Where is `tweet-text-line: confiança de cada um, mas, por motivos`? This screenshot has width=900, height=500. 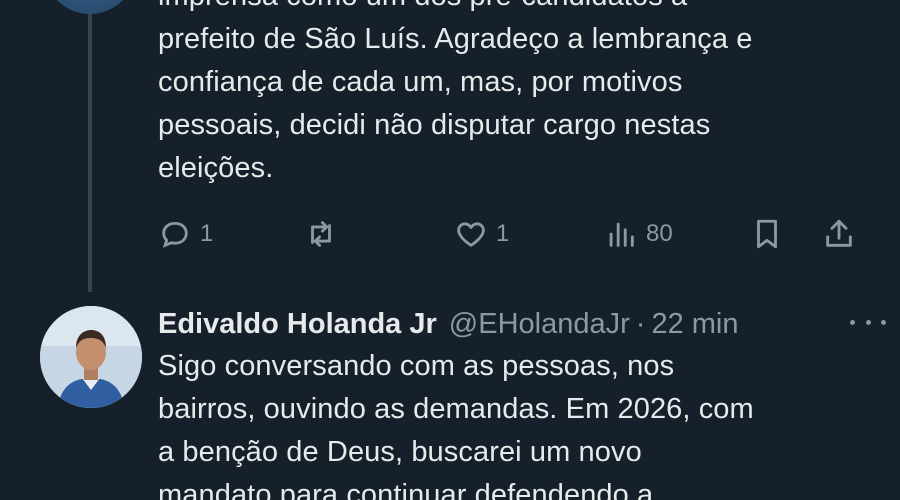
tweet-text-line: confiança de cada um, mas, por motivos is located at coordinates (420, 82).